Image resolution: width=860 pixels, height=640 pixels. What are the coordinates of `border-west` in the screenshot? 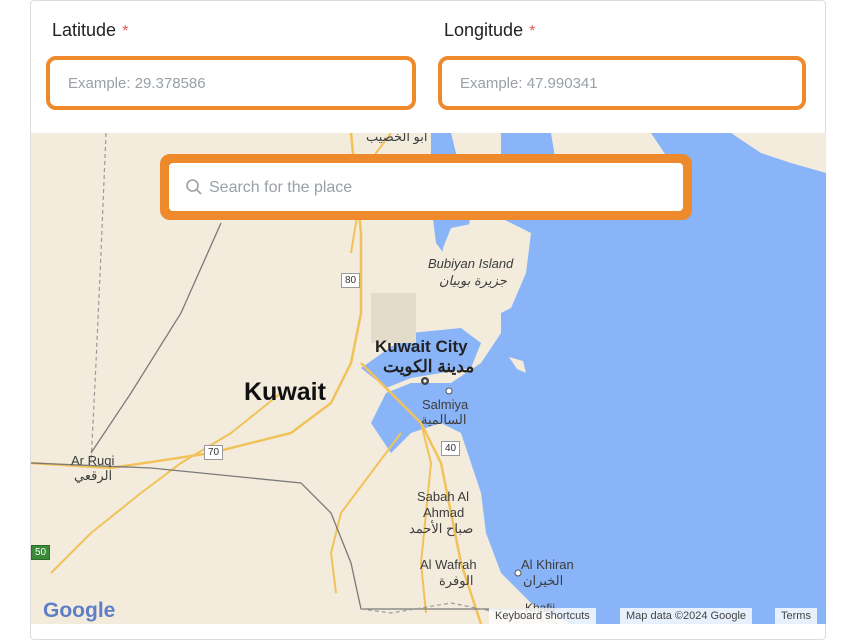 It's located at (98, 298).